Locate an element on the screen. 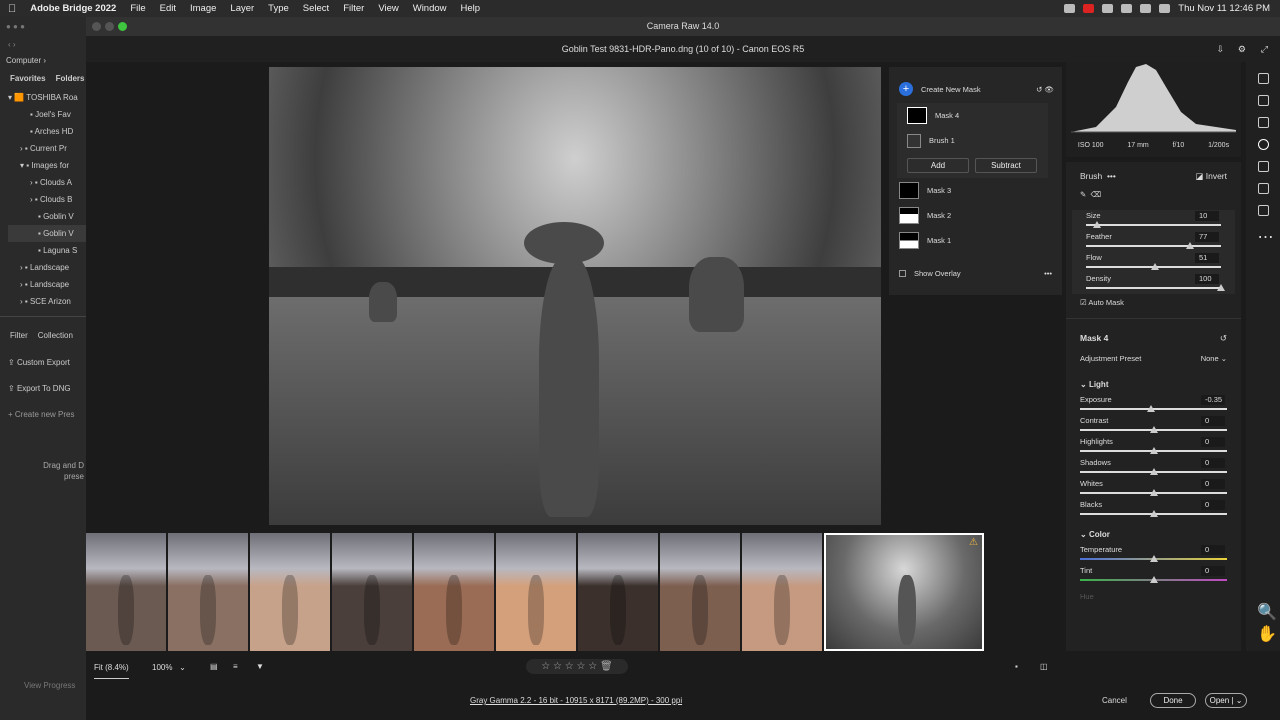  minimize-button is located at coordinates (109, 26).